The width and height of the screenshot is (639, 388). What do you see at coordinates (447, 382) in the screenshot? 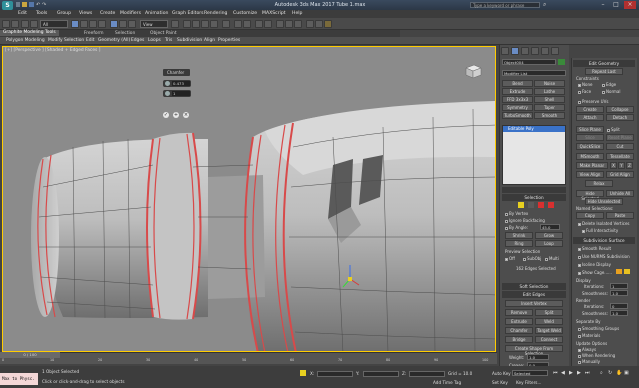
I see `add-time-tag: Add Time Tag` at bounding box center [447, 382].